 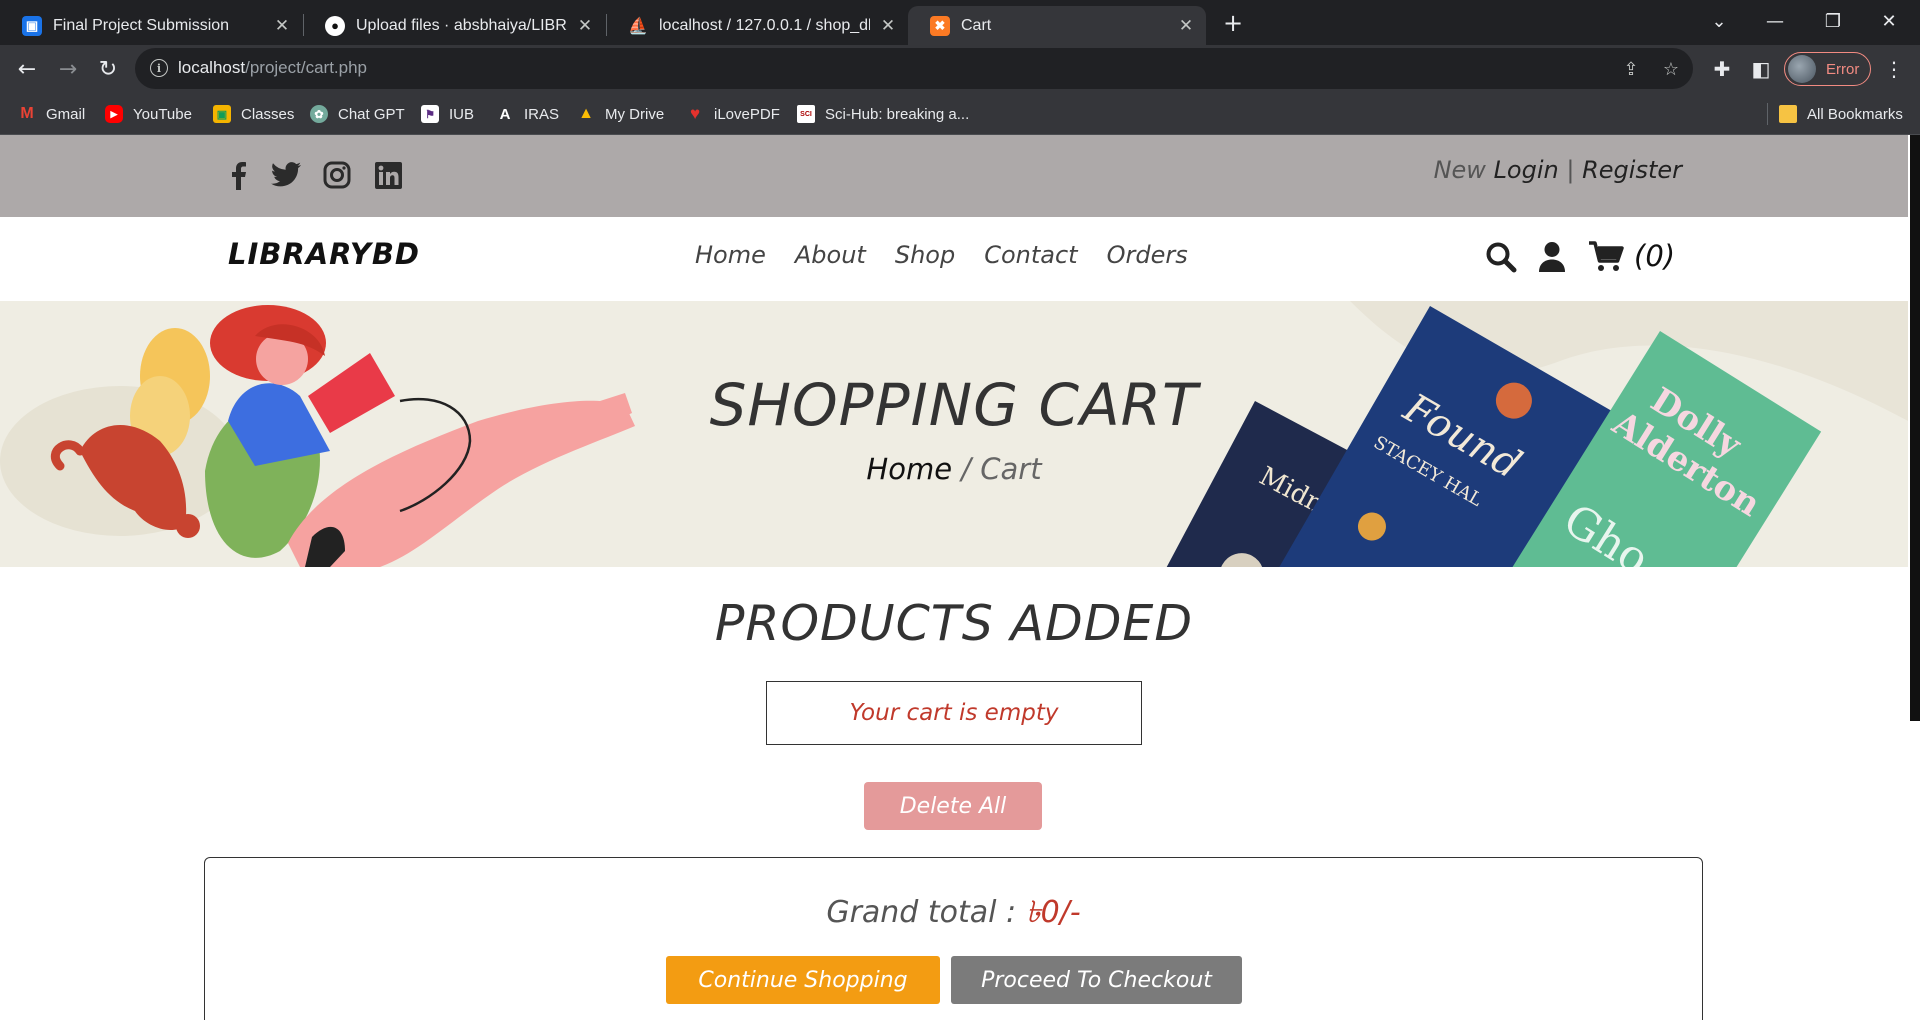 What do you see at coordinates (954, 176) in the screenshot?
I see `header-top-bar: New Login | Register` at bounding box center [954, 176].